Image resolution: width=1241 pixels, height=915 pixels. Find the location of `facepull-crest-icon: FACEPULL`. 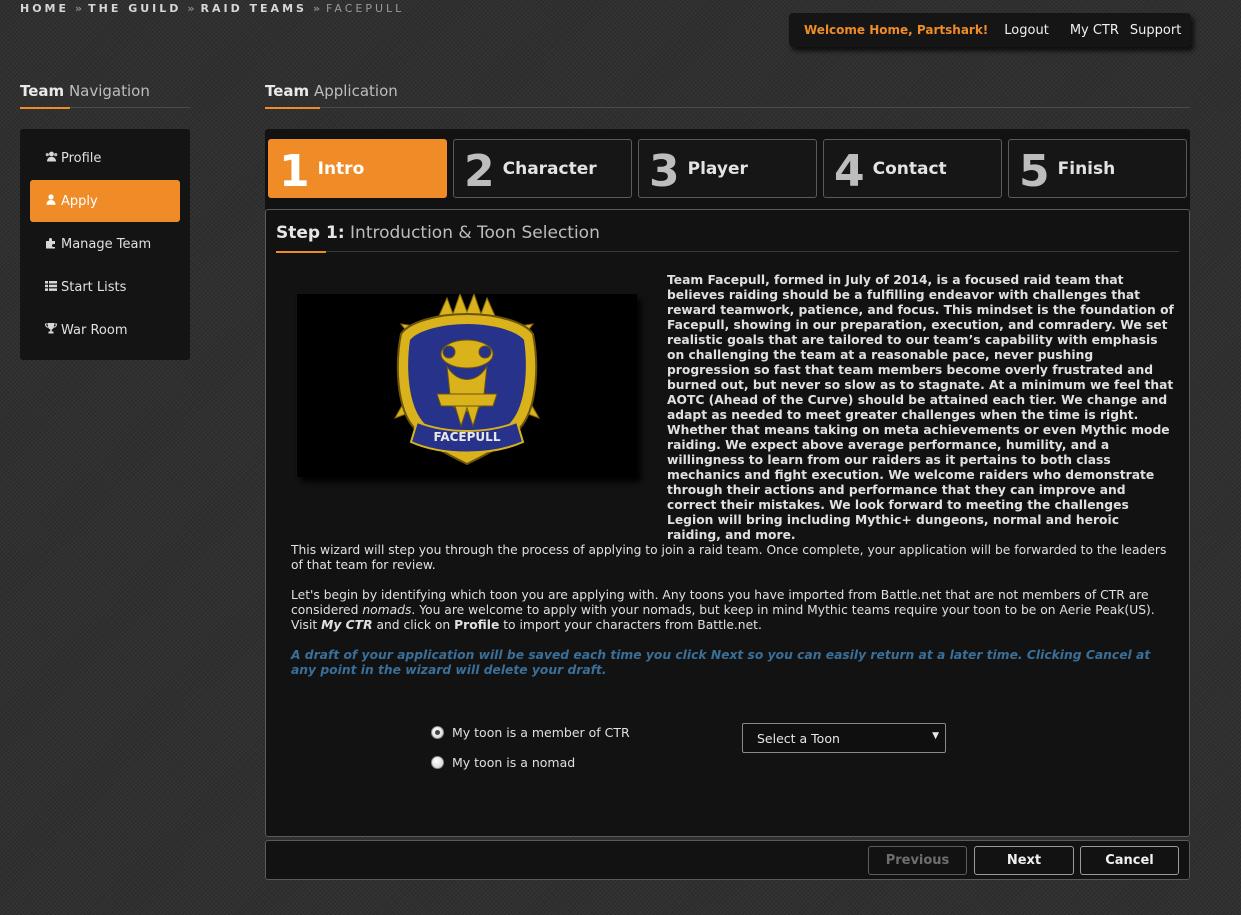

facepull-crest-icon: FACEPULL is located at coordinates (467, 379).